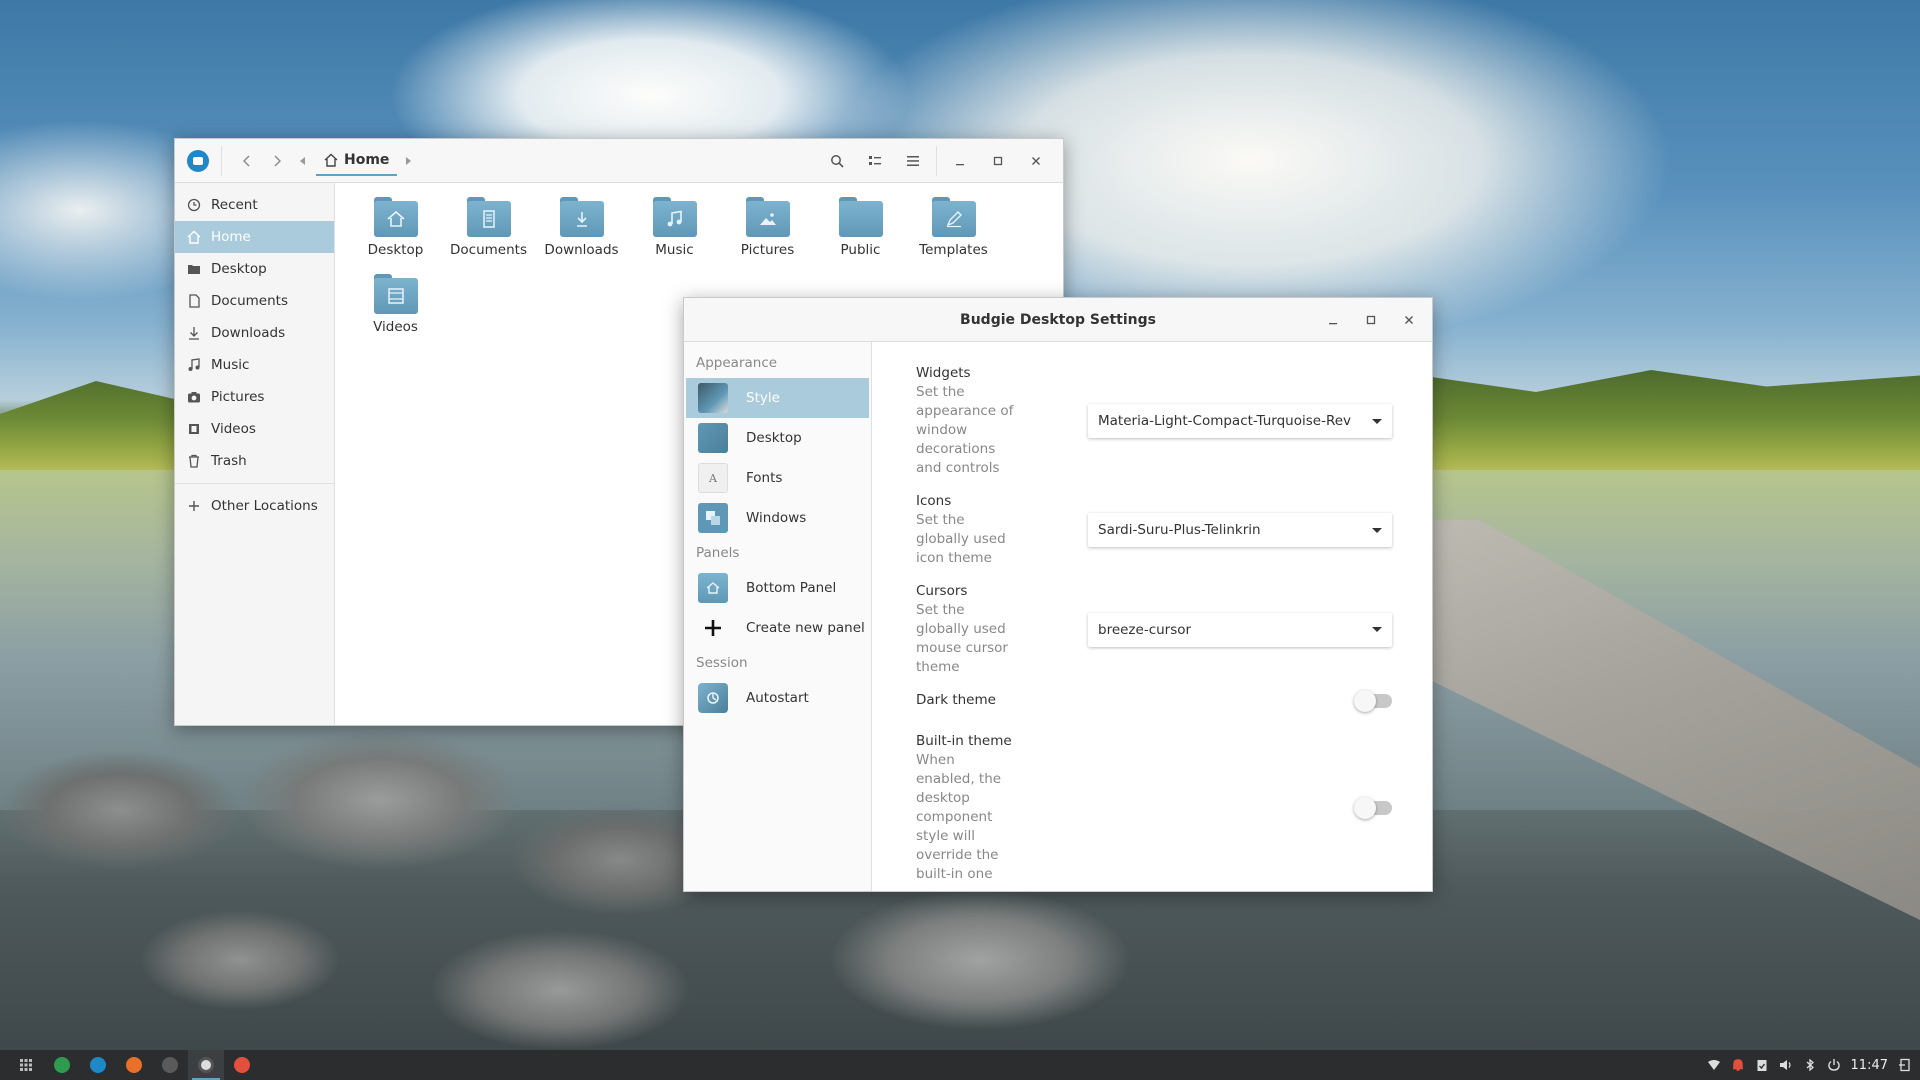 This screenshot has height=1080, width=1920. What do you see at coordinates (254, 429) in the screenshot?
I see `sidebar-item-videos: Videos` at bounding box center [254, 429].